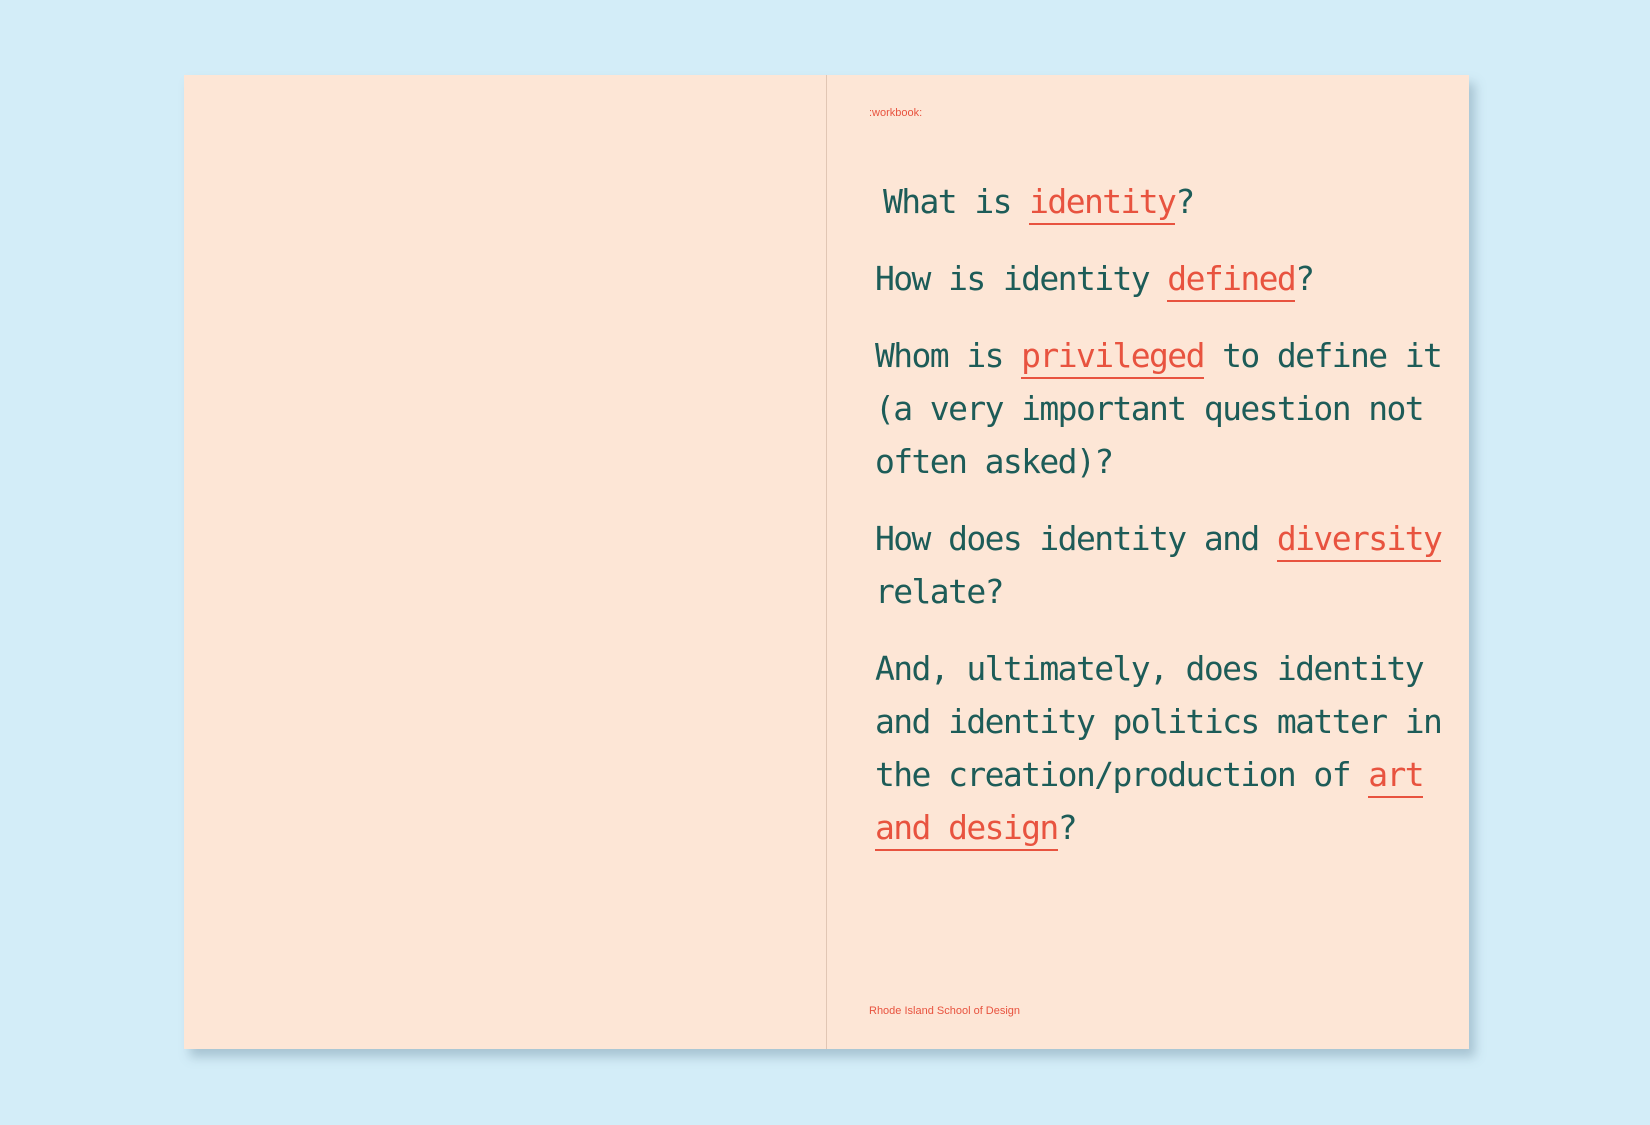  I want to click on question-text: Whom is, so click(948, 355).